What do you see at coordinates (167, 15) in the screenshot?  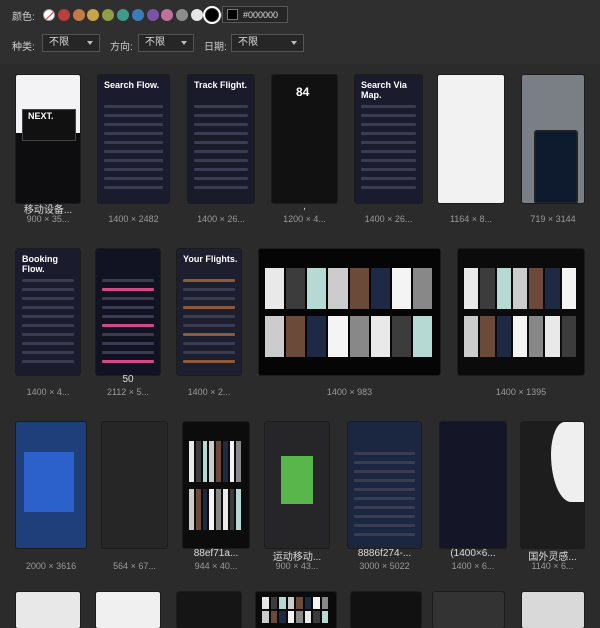 I see `color-swatch-pink` at bounding box center [167, 15].